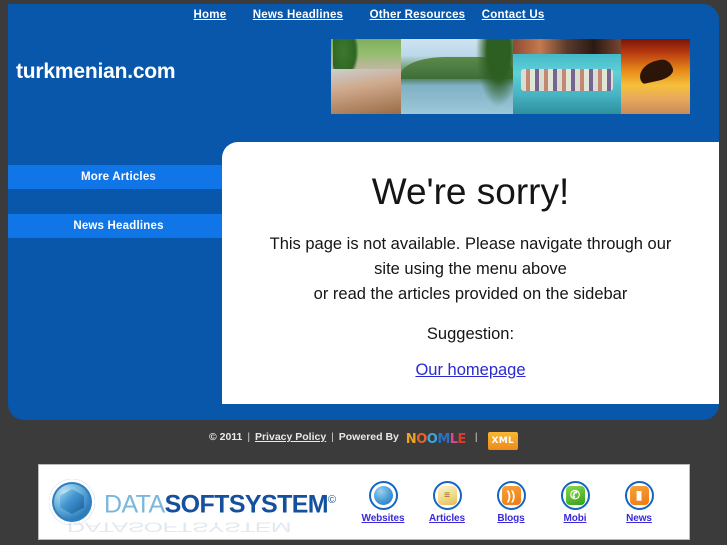  I want to click on articles-link: ≡ Articles, so click(447, 502).